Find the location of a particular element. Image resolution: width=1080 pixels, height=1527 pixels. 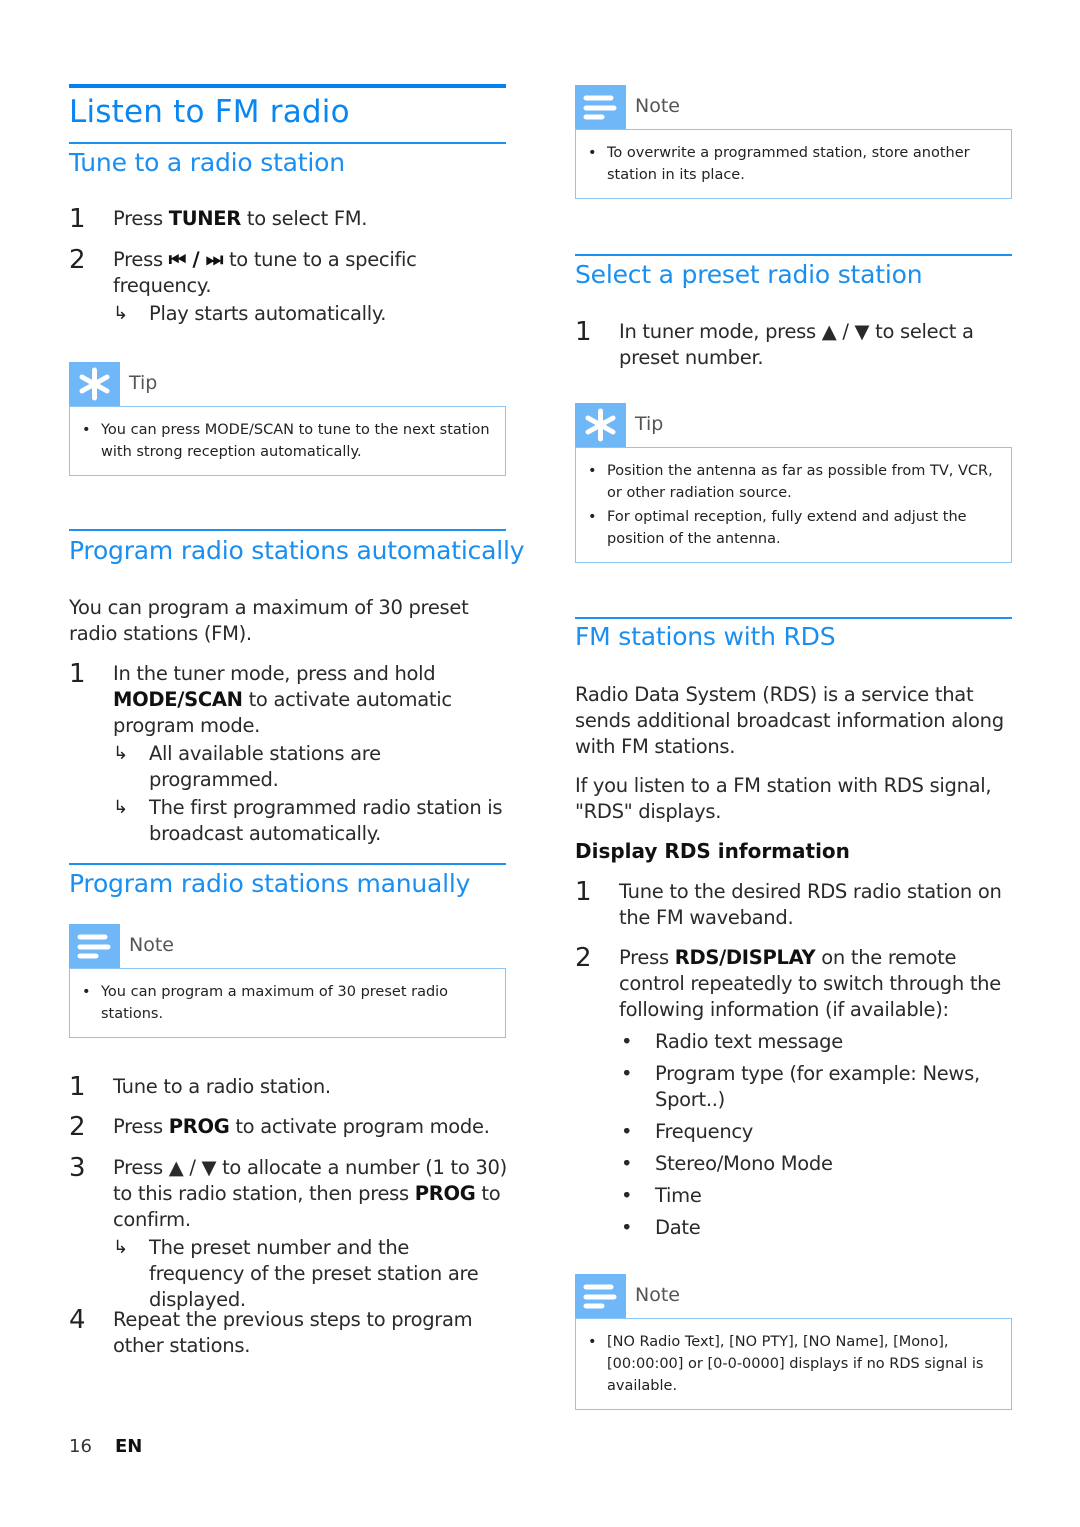

step-text: Press PROG to activate program mode. is located at coordinates (301, 1126).